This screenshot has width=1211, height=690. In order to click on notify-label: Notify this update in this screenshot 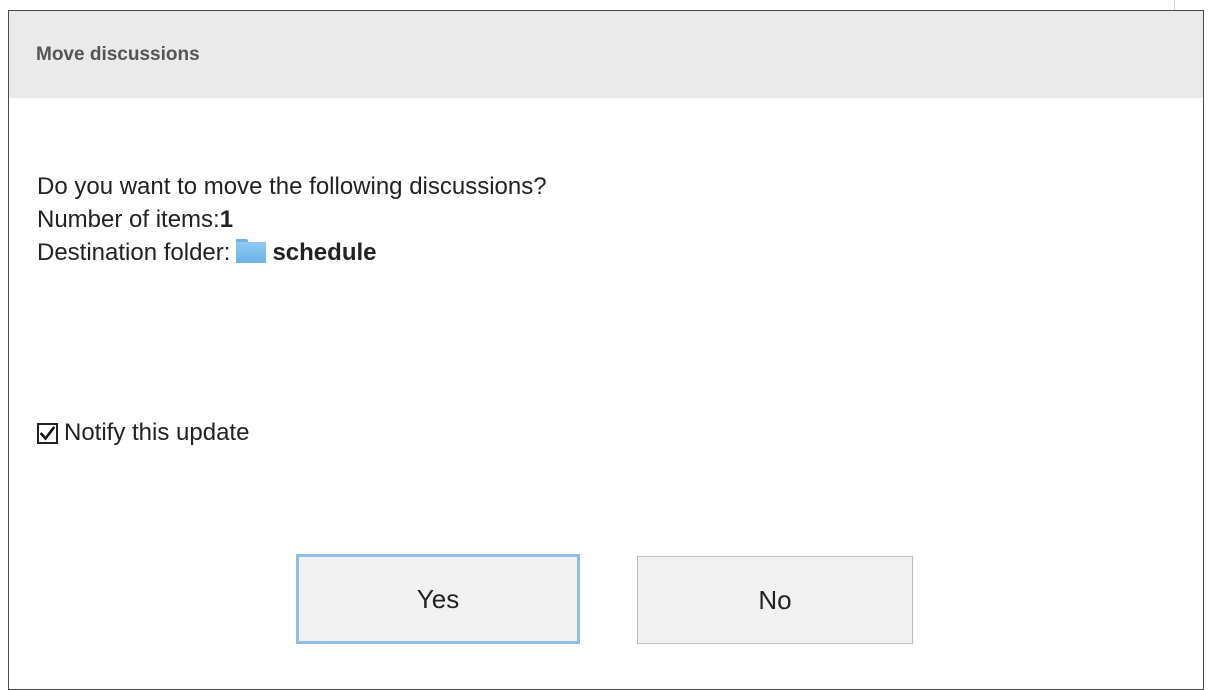, I will do `click(157, 432)`.